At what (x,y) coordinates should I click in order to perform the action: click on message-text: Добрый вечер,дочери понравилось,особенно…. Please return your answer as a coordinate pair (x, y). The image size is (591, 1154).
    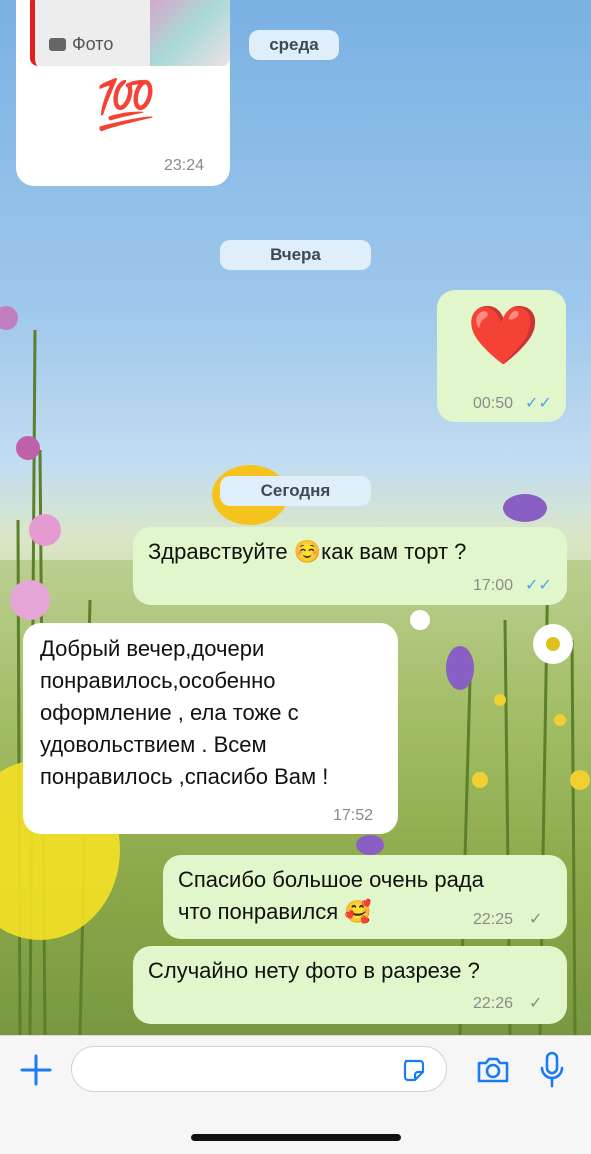
    Looking at the image, I should click on (184, 713).